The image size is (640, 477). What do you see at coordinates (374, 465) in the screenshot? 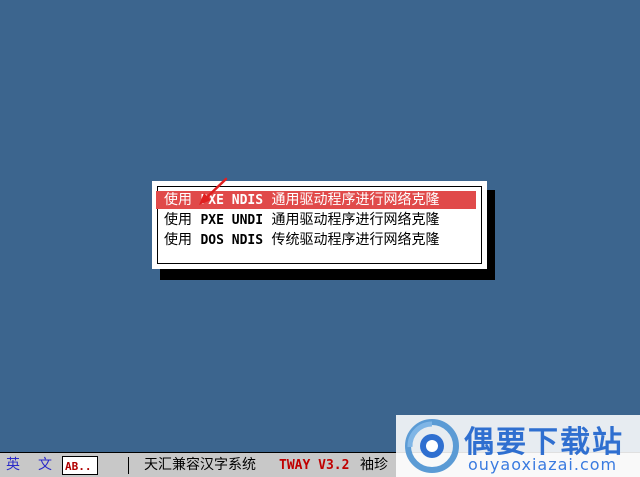
I see `input-method-label: 袖珍` at bounding box center [374, 465].